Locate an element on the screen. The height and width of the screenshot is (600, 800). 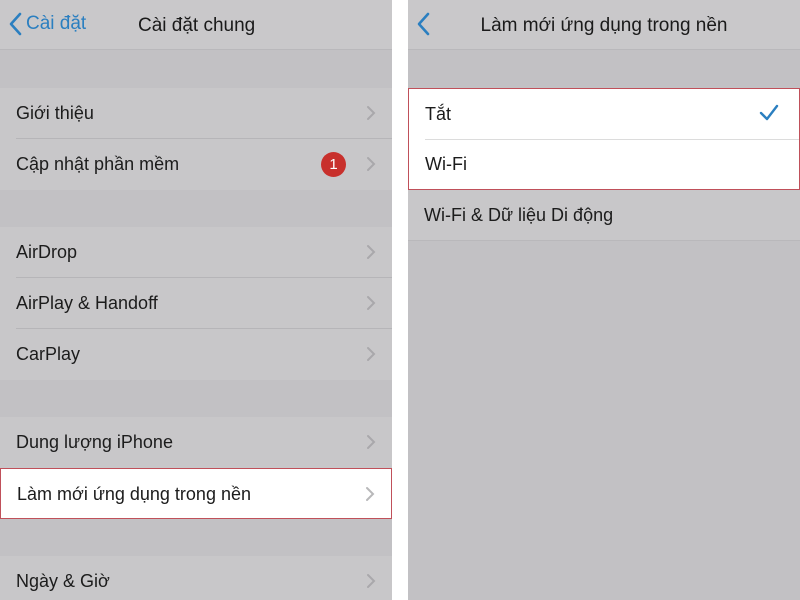
notification-badge: 1 is located at coordinates (333, 164).